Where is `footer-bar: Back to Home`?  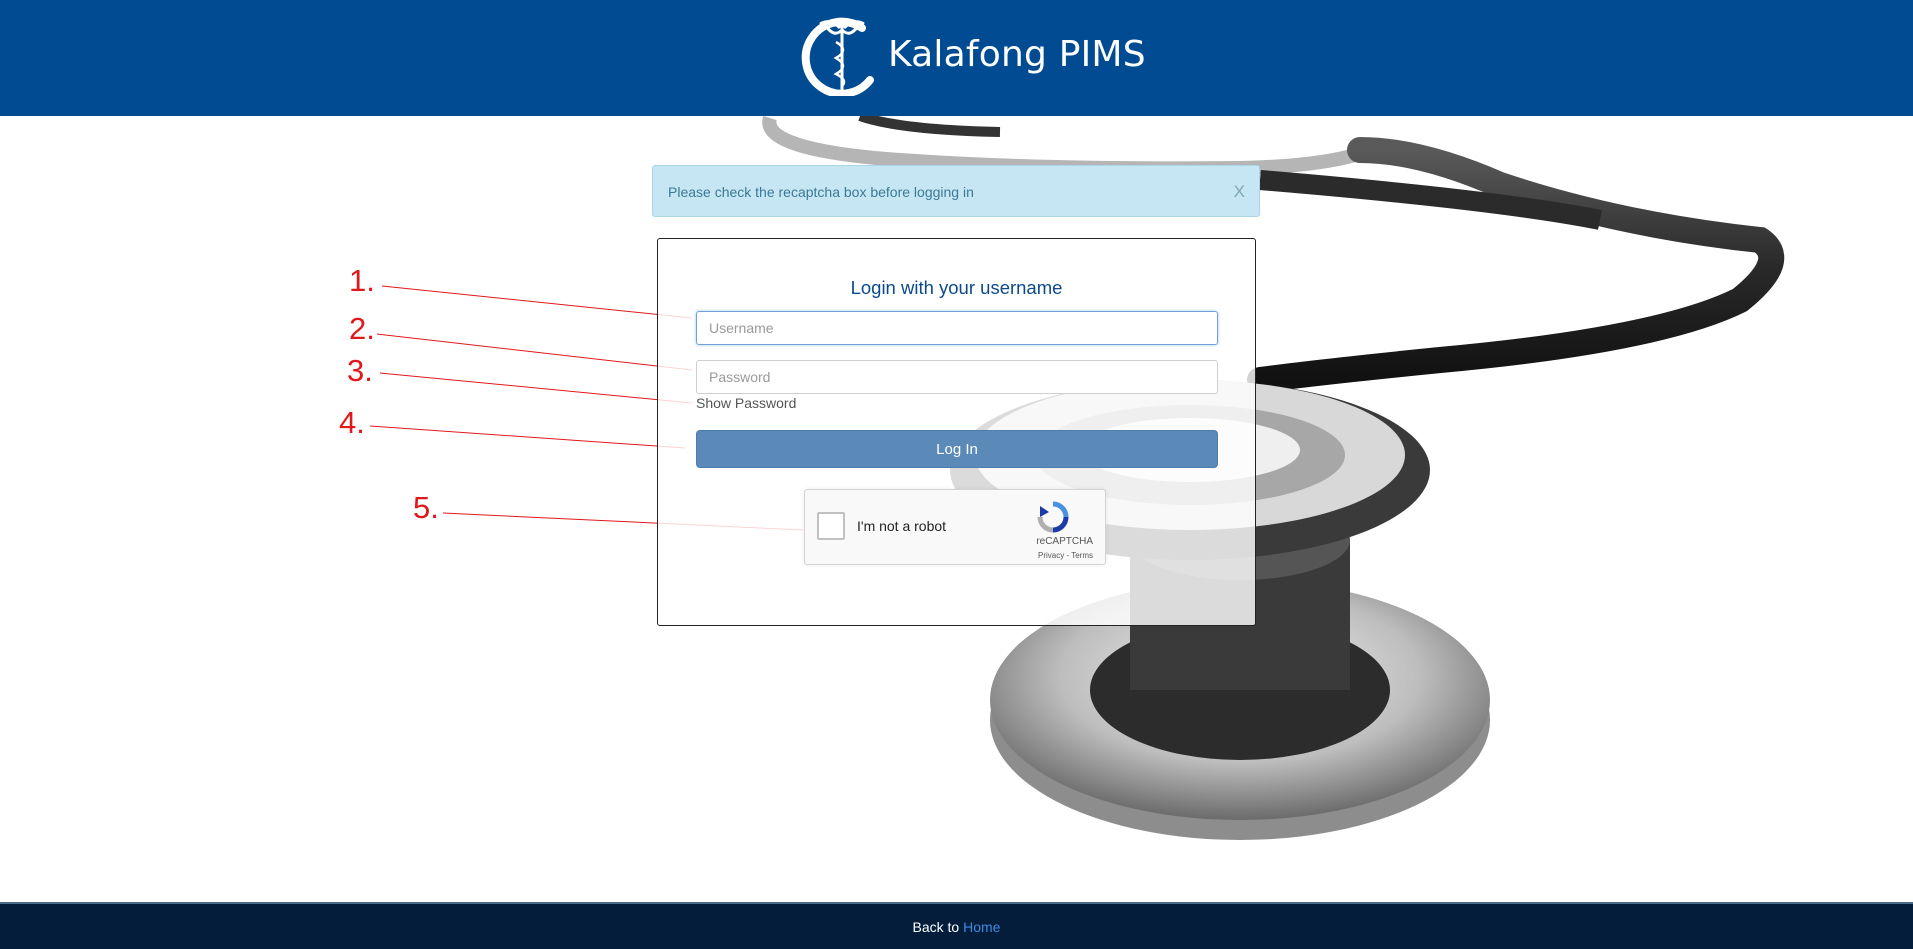
footer-bar: Back to Home is located at coordinates (956, 925).